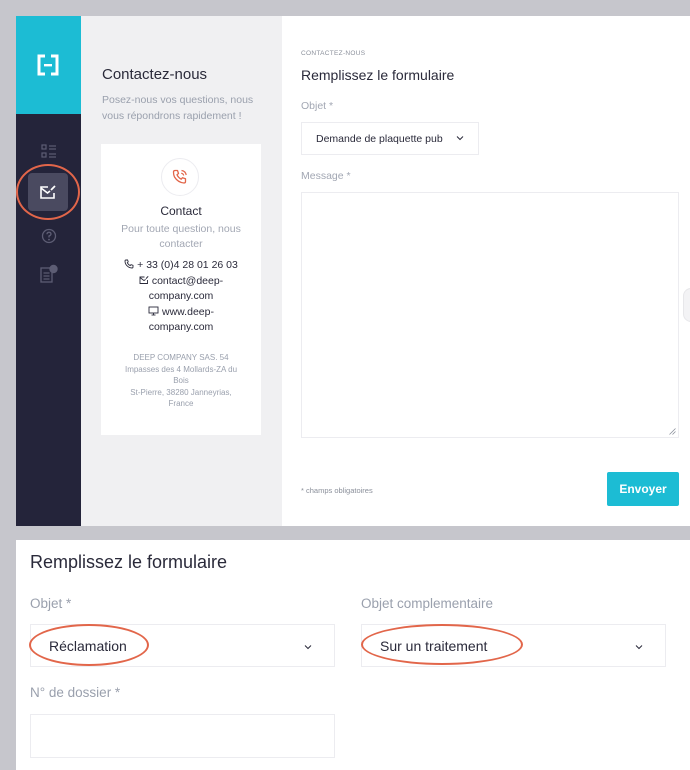 This screenshot has height=770, width=690. I want to click on mail-edit-icon, so click(48, 192).